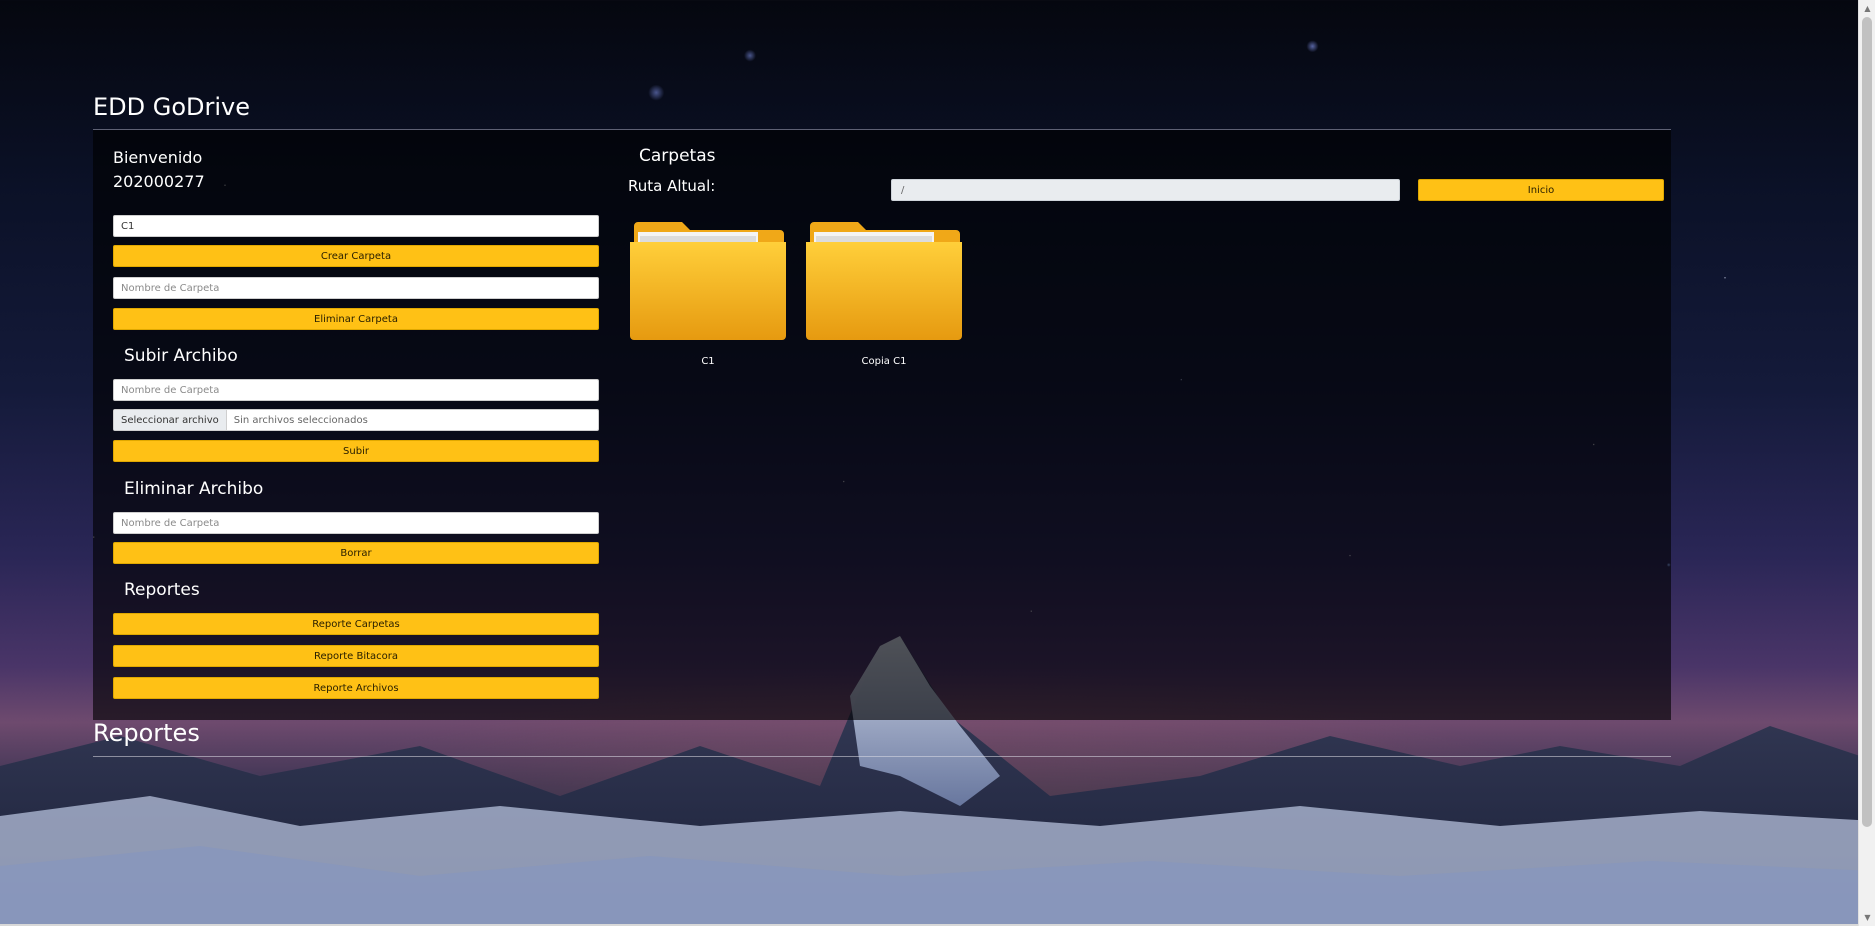 Image resolution: width=1875 pixels, height=926 pixels. What do you see at coordinates (162, 590) in the screenshot?
I see `reports-heading: Reportes` at bounding box center [162, 590].